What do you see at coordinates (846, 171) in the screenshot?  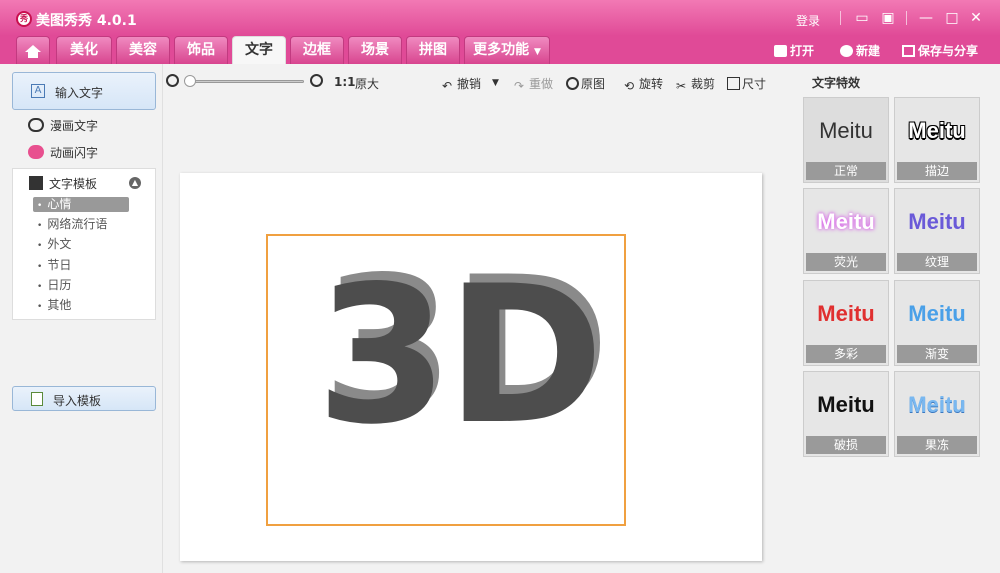 I see `effect-label: 正常` at bounding box center [846, 171].